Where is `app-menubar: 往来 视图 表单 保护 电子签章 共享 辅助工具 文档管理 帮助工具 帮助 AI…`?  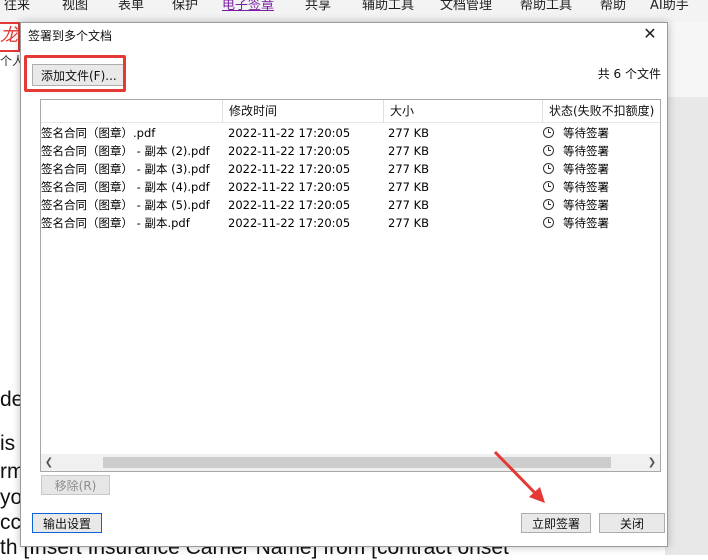
app-menubar: 往来 视图 表单 保护 电子签章 共享 辅助工具 文档管理 帮助工具 帮助 AI… is located at coordinates (354, 11).